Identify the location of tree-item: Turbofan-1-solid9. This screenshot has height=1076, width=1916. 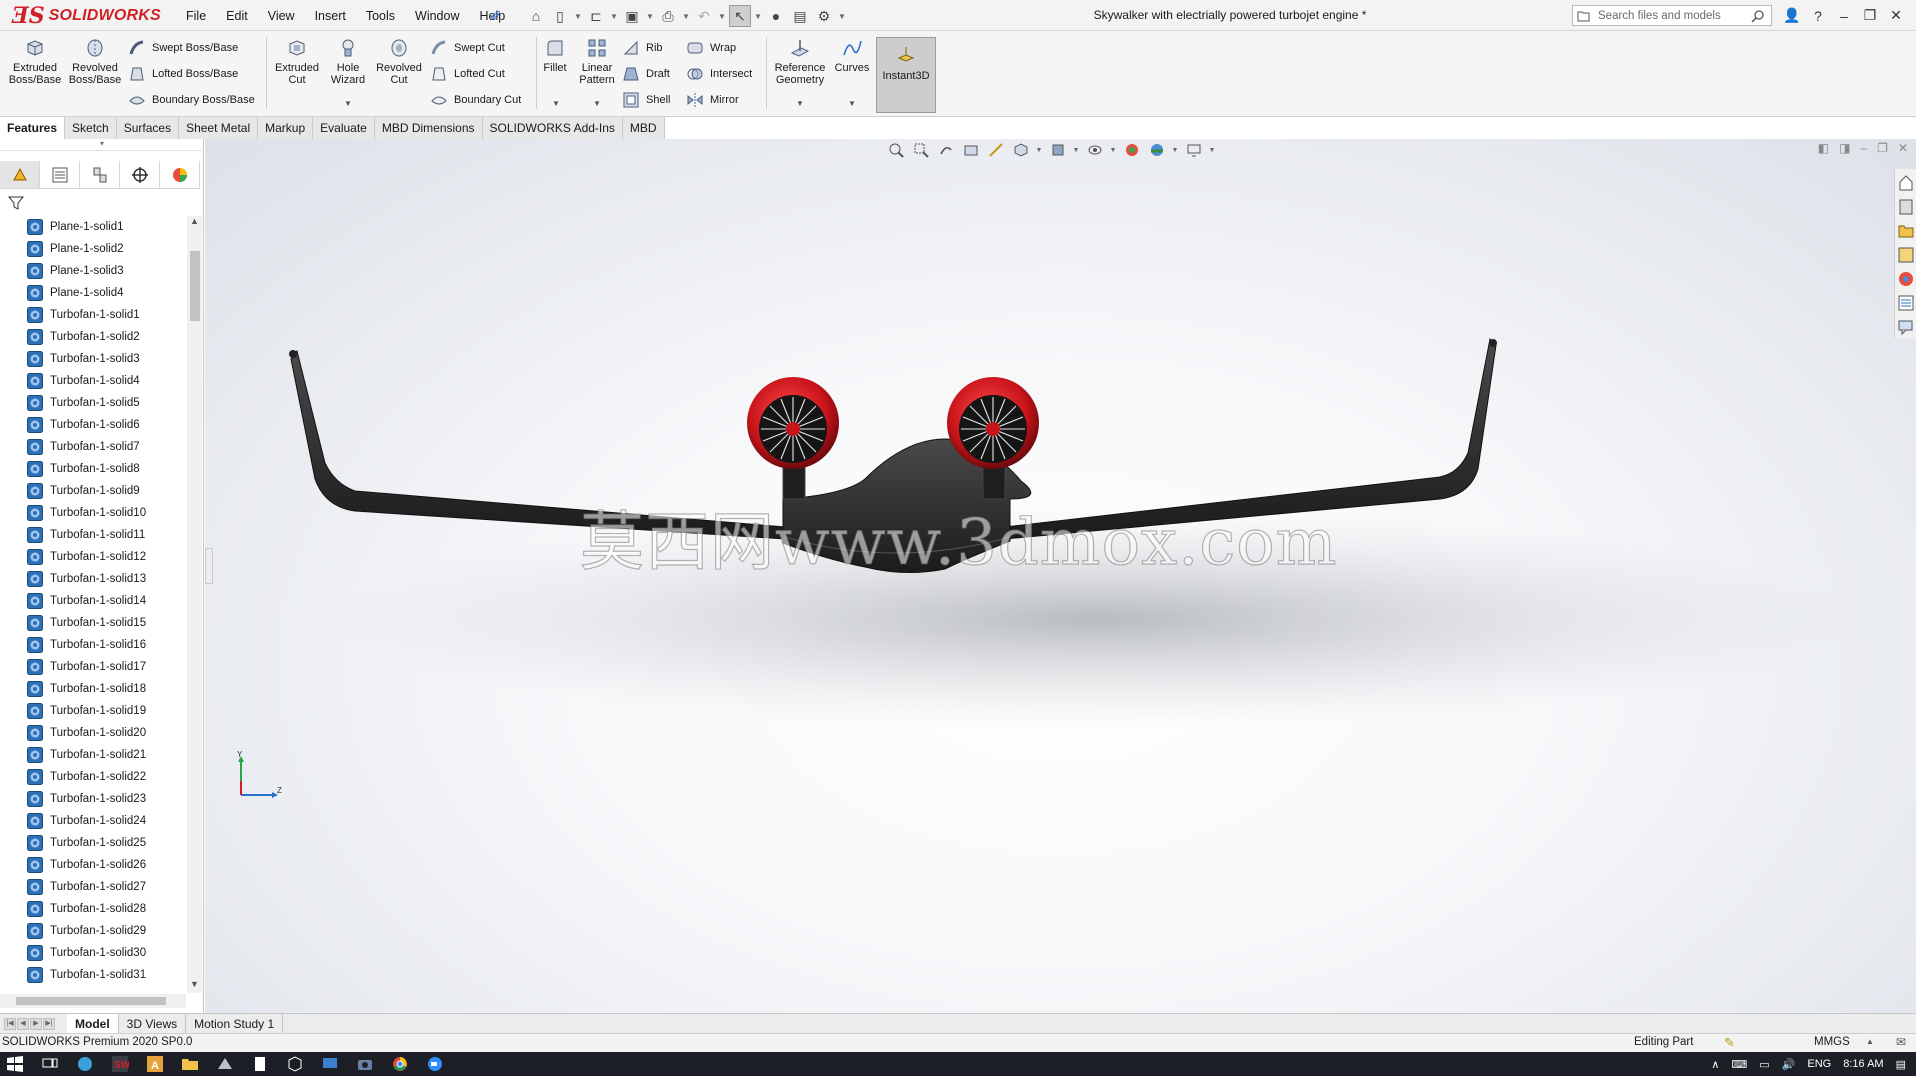
(93, 491).